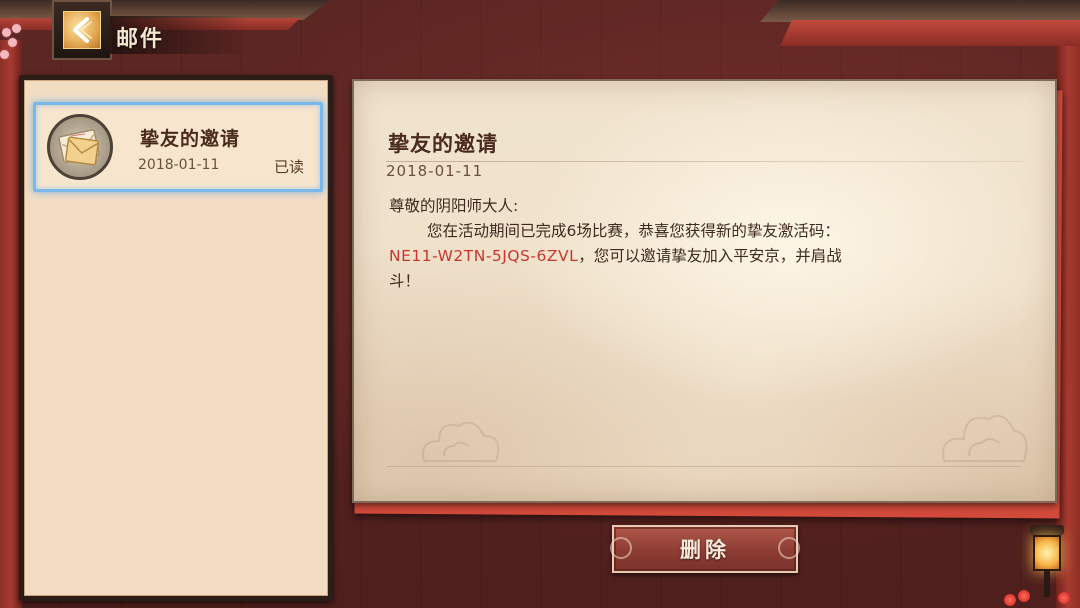  I want to click on body-text: 您在活动期间已完成6场比赛，恭喜您获得新的挚友激活码：, so click(633, 231).